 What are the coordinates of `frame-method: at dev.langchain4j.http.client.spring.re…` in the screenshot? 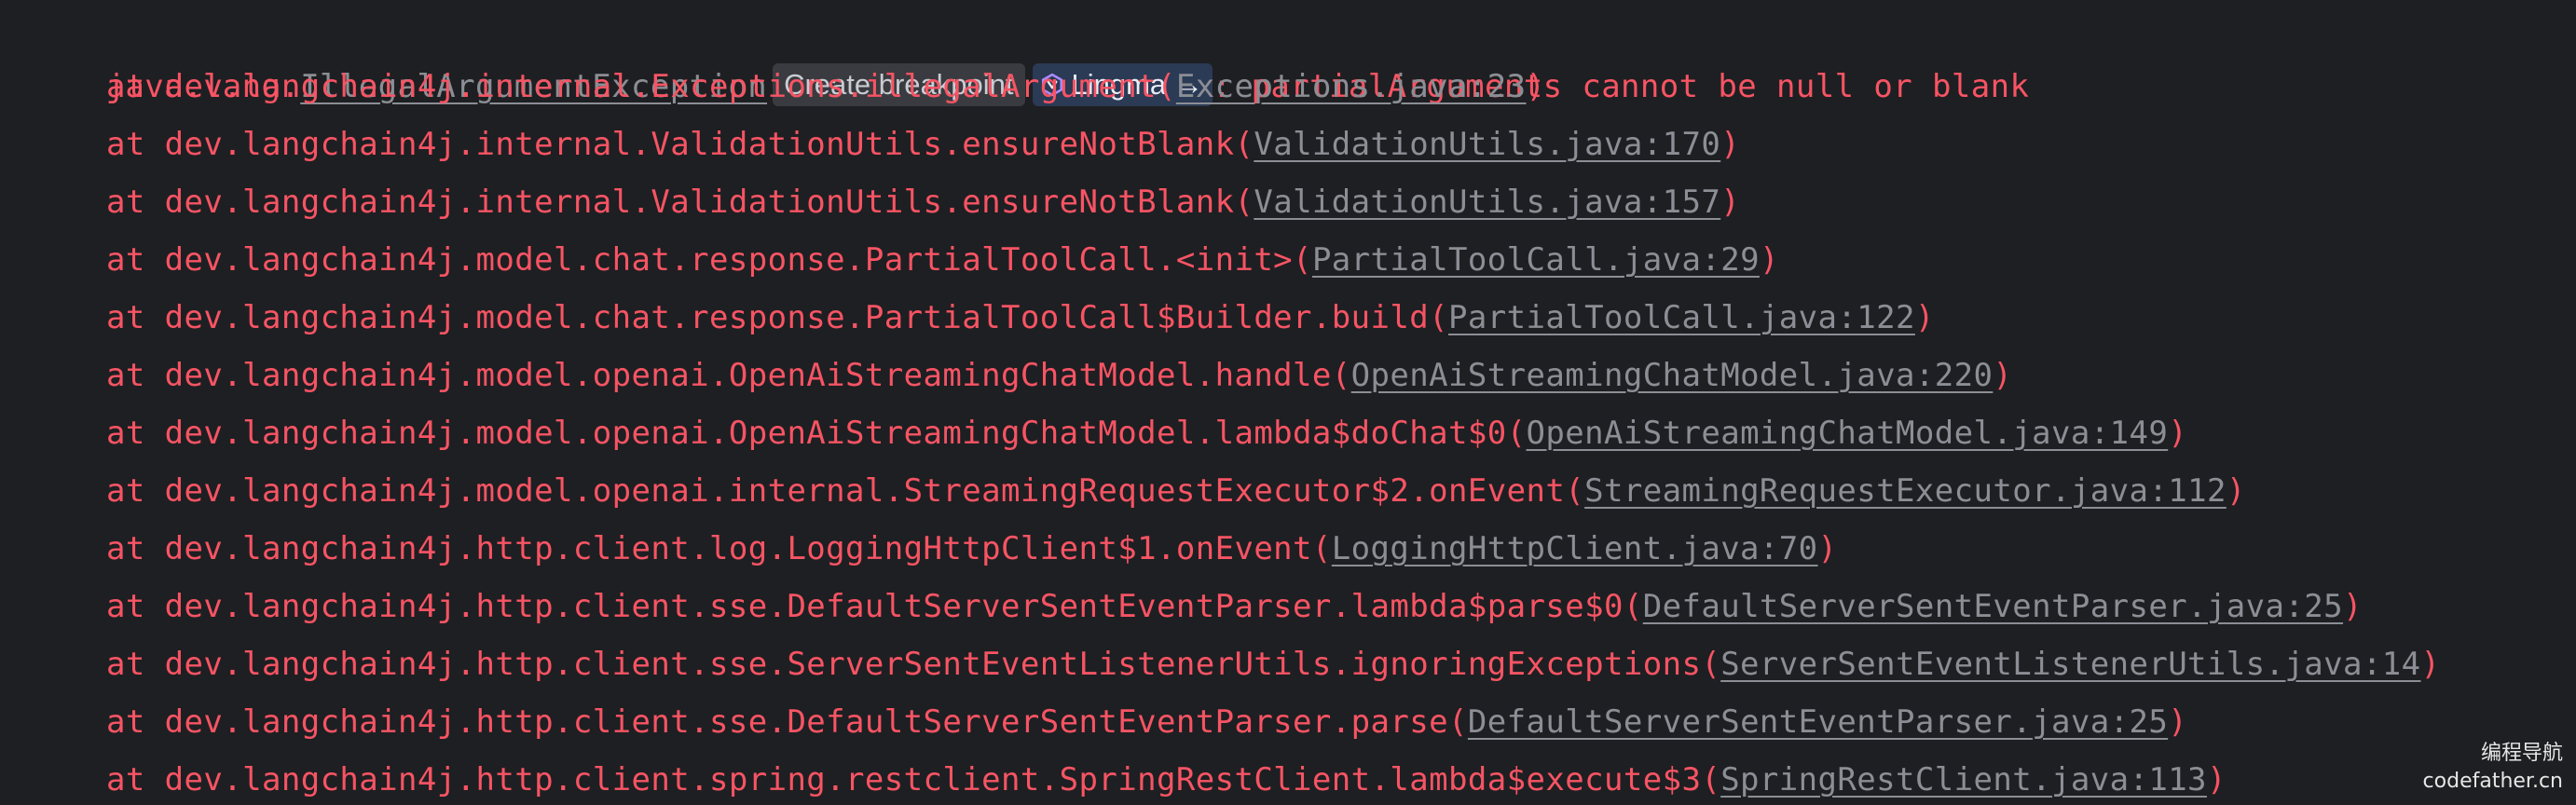 It's located at (913, 779).